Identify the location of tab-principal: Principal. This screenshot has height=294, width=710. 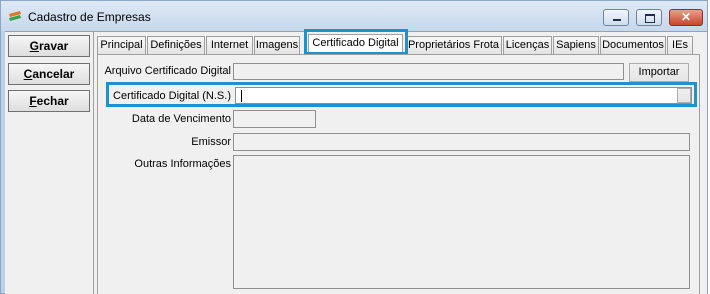
(121, 45).